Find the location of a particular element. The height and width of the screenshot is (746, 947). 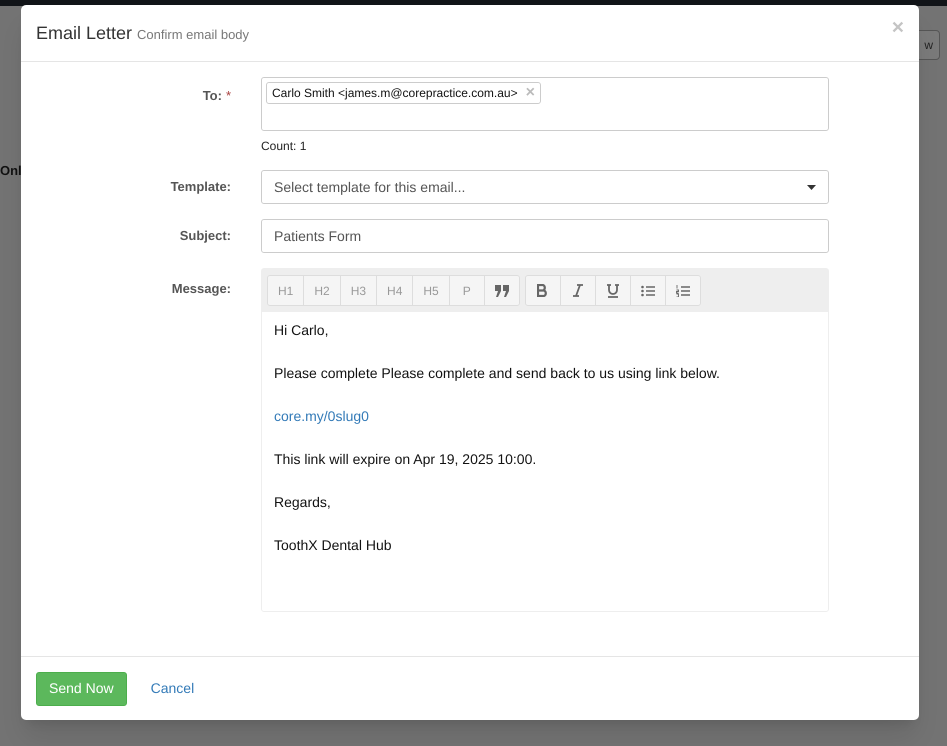

recipient-count: Count: 1 is located at coordinates (284, 146).